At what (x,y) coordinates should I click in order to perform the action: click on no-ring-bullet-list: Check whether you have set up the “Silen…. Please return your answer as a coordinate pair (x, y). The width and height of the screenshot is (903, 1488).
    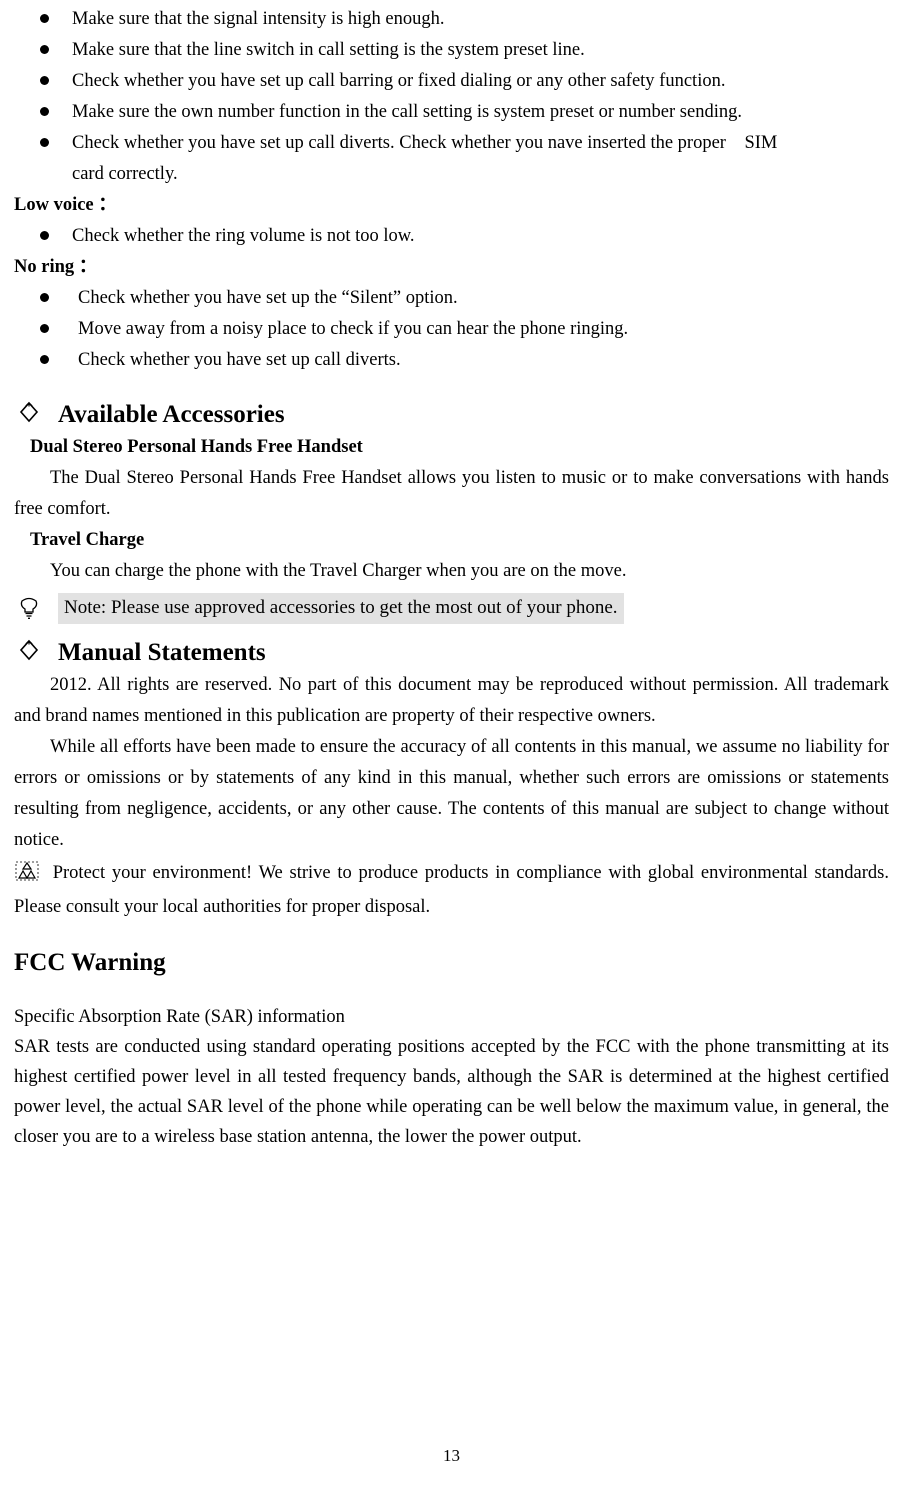
    Looking at the image, I should click on (451, 329).